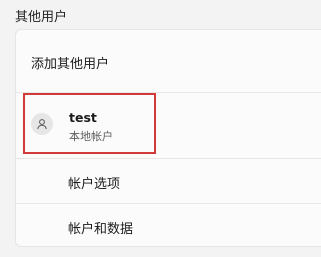 The image size is (321, 257). I want to click on user-name: test, so click(83, 117).